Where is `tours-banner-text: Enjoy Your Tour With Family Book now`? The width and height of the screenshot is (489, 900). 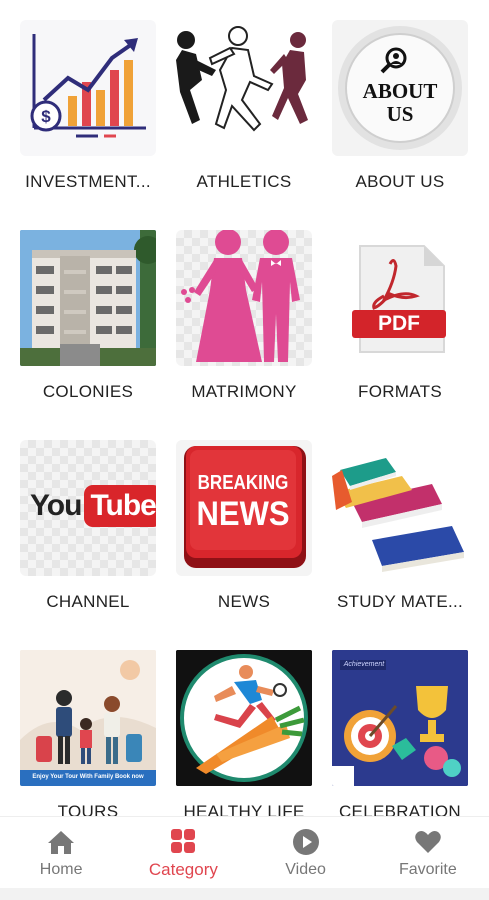
tours-banner-text: Enjoy Your Tour With Family Book now is located at coordinates (88, 777).